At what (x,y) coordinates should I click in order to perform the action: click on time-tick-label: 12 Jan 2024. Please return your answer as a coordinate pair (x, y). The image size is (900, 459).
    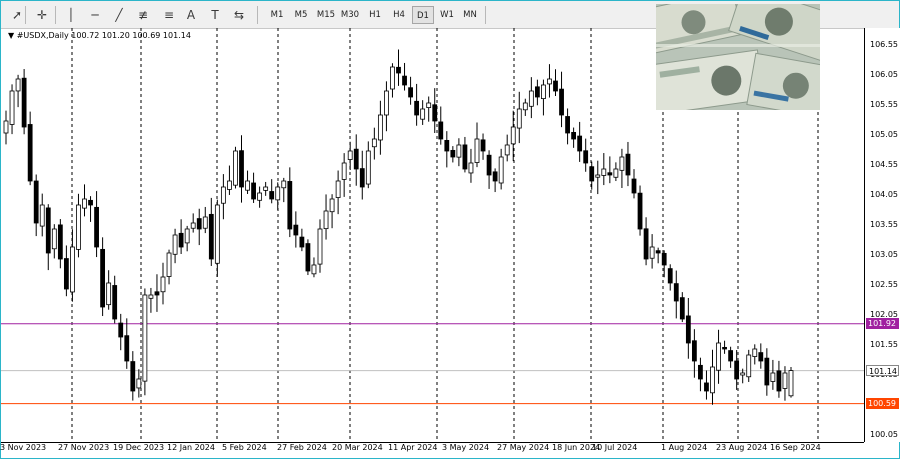
    Looking at the image, I should click on (191, 447).